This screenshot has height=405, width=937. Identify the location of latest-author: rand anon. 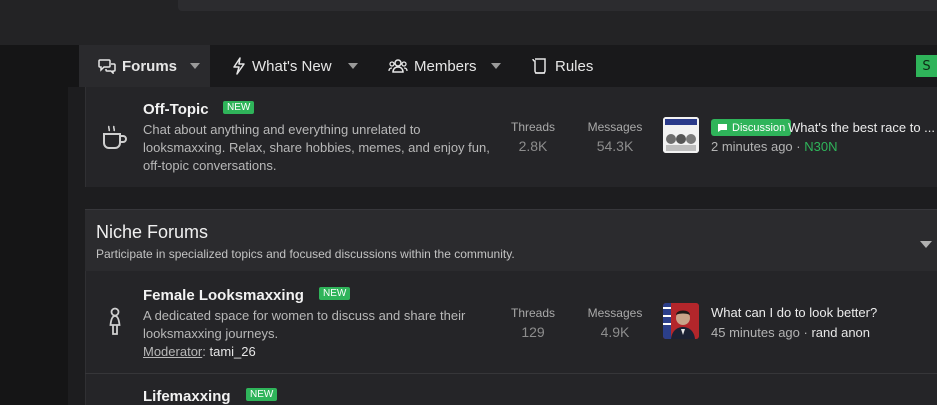
(840, 332).